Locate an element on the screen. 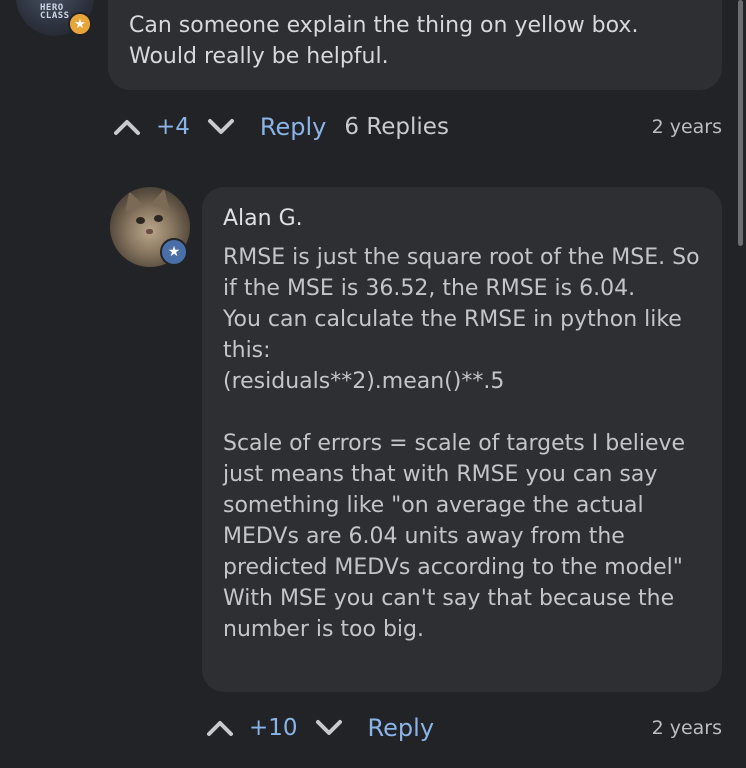  reply-timestamp: 2 years is located at coordinates (686, 728).